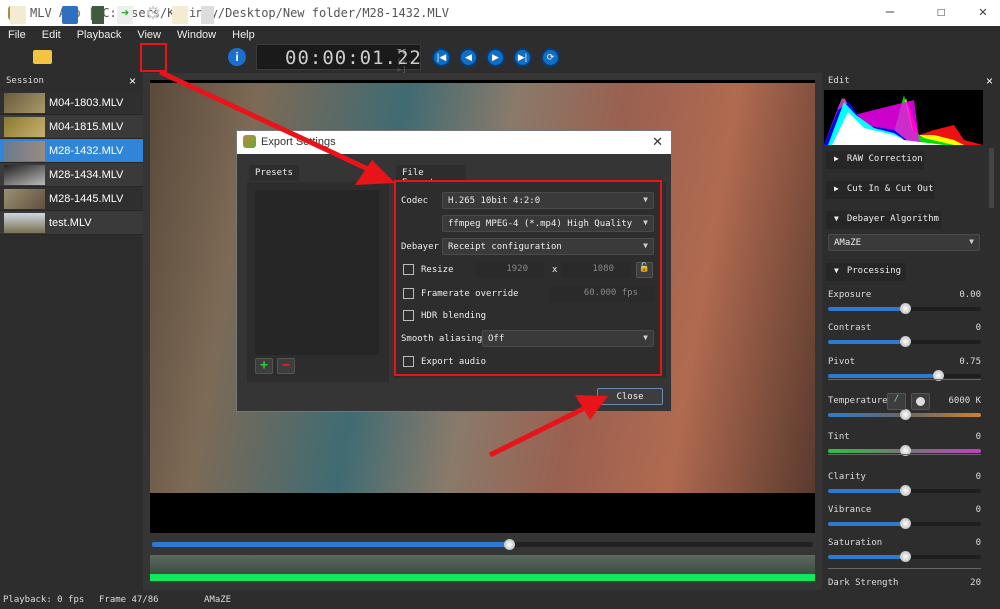 The height and width of the screenshot is (609, 1000). What do you see at coordinates (537, 431) in the screenshot?
I see `annotation-arrow-to-close` at bounding box center [537, 431].